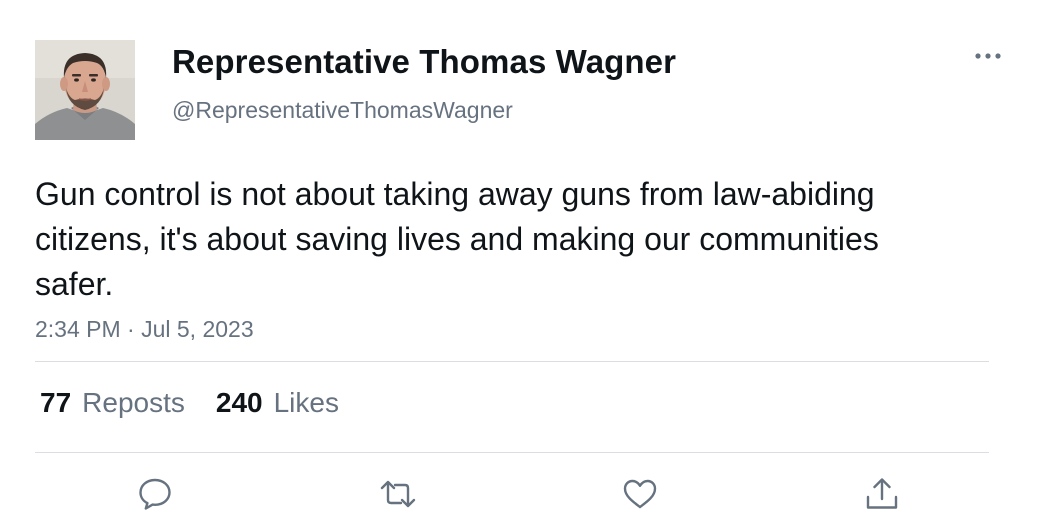  What do you see at coordinates (133, 402) in the screenshot?
I see `reposts-label: Reposts` at bounding box center [133, 402].